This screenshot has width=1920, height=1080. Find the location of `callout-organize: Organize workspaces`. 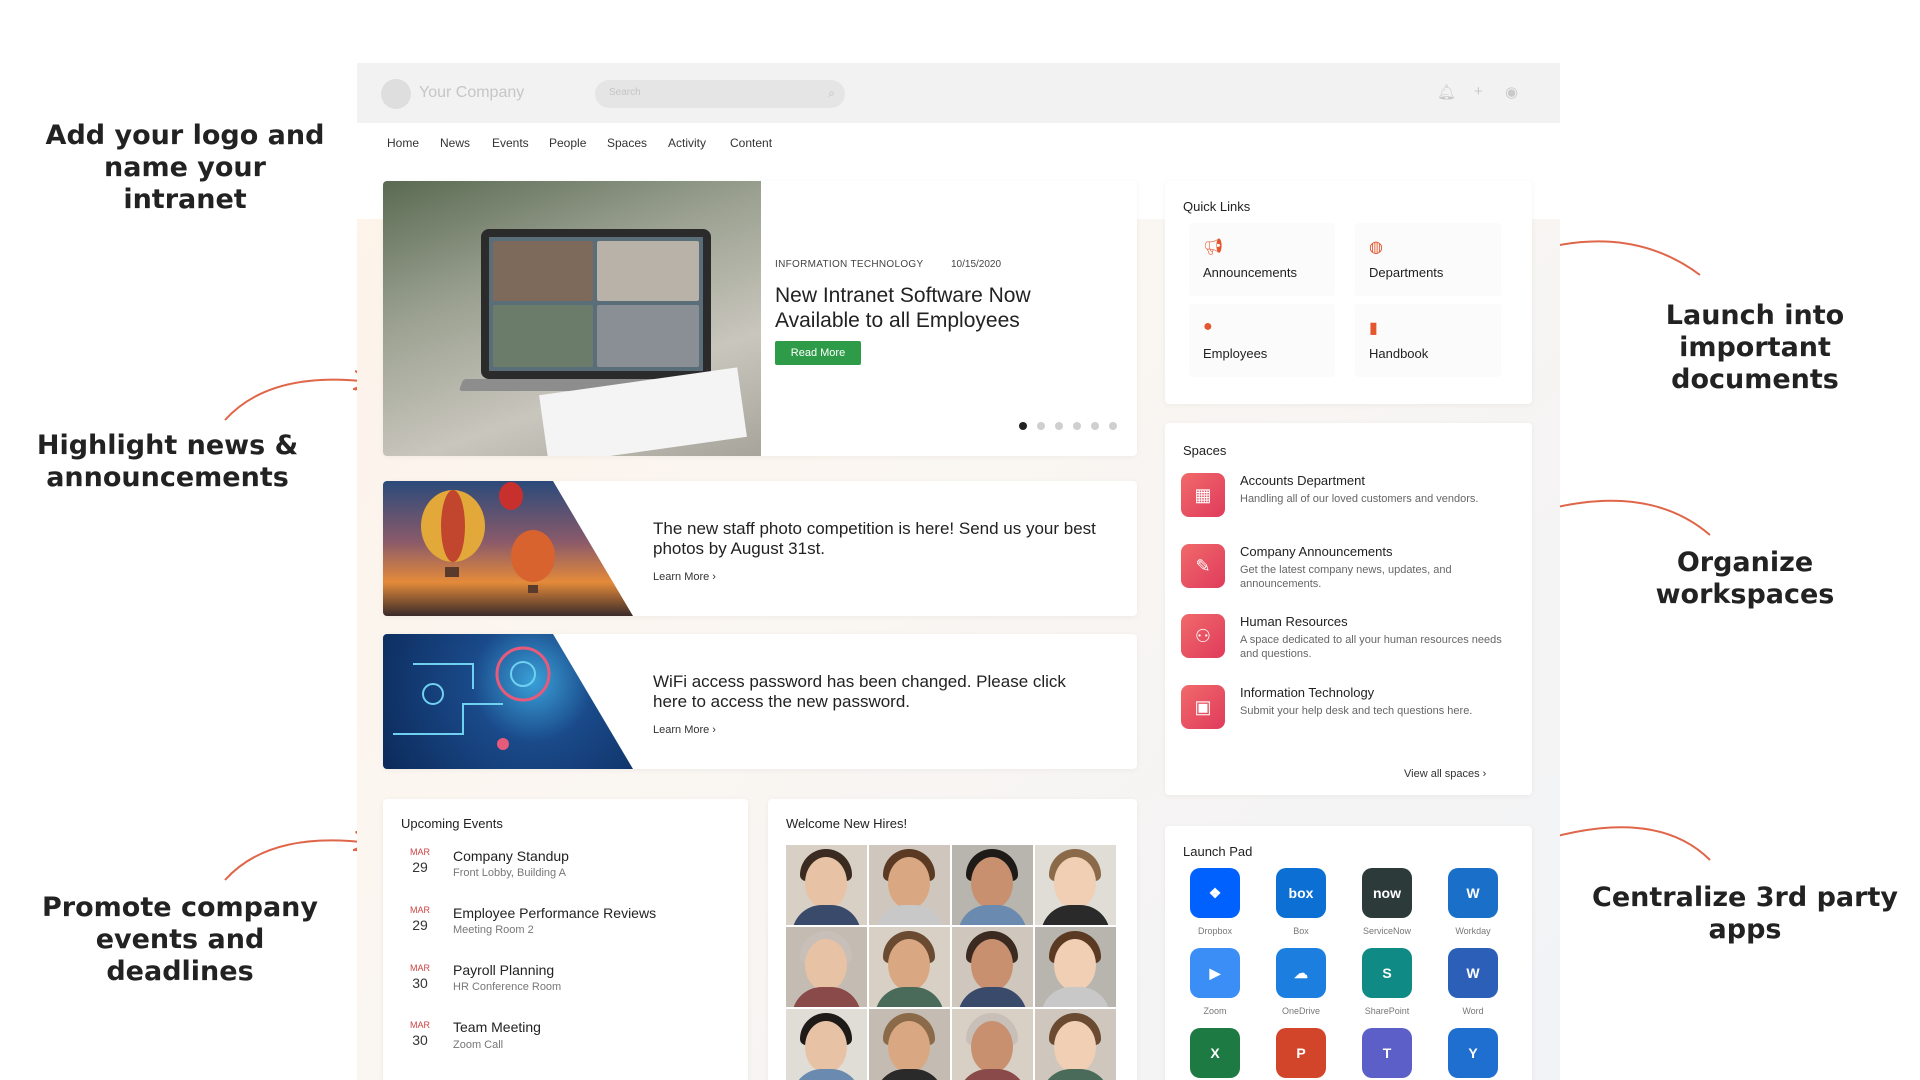

callout-organize: Organize workspaces is located at coordinates (1745, 578).